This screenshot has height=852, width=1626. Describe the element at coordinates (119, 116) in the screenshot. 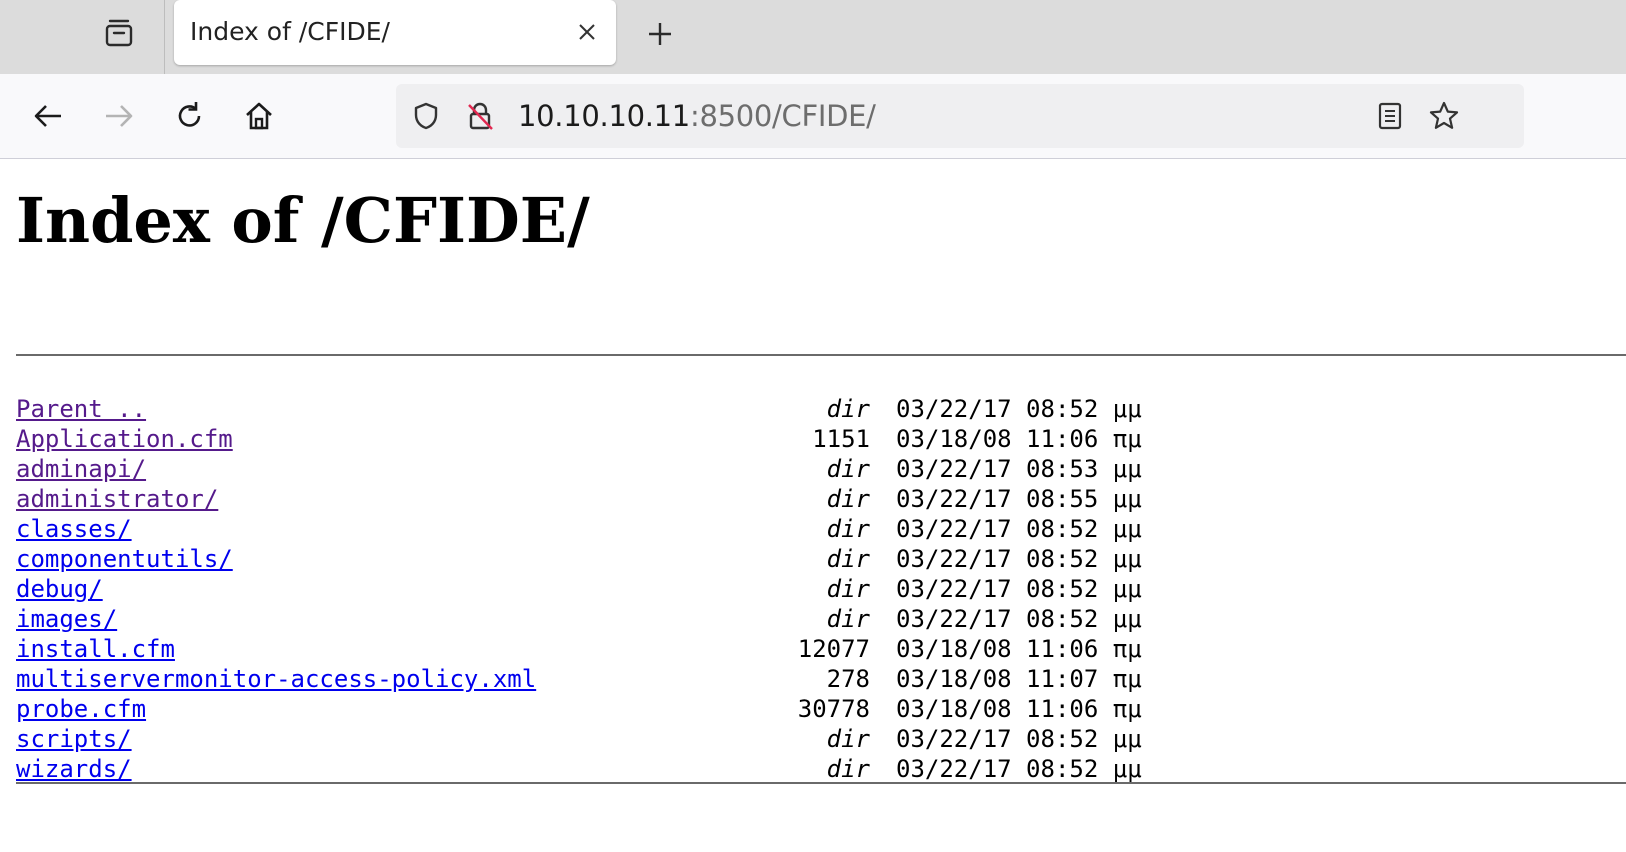

I see `forward-arrow-icon` at that location.